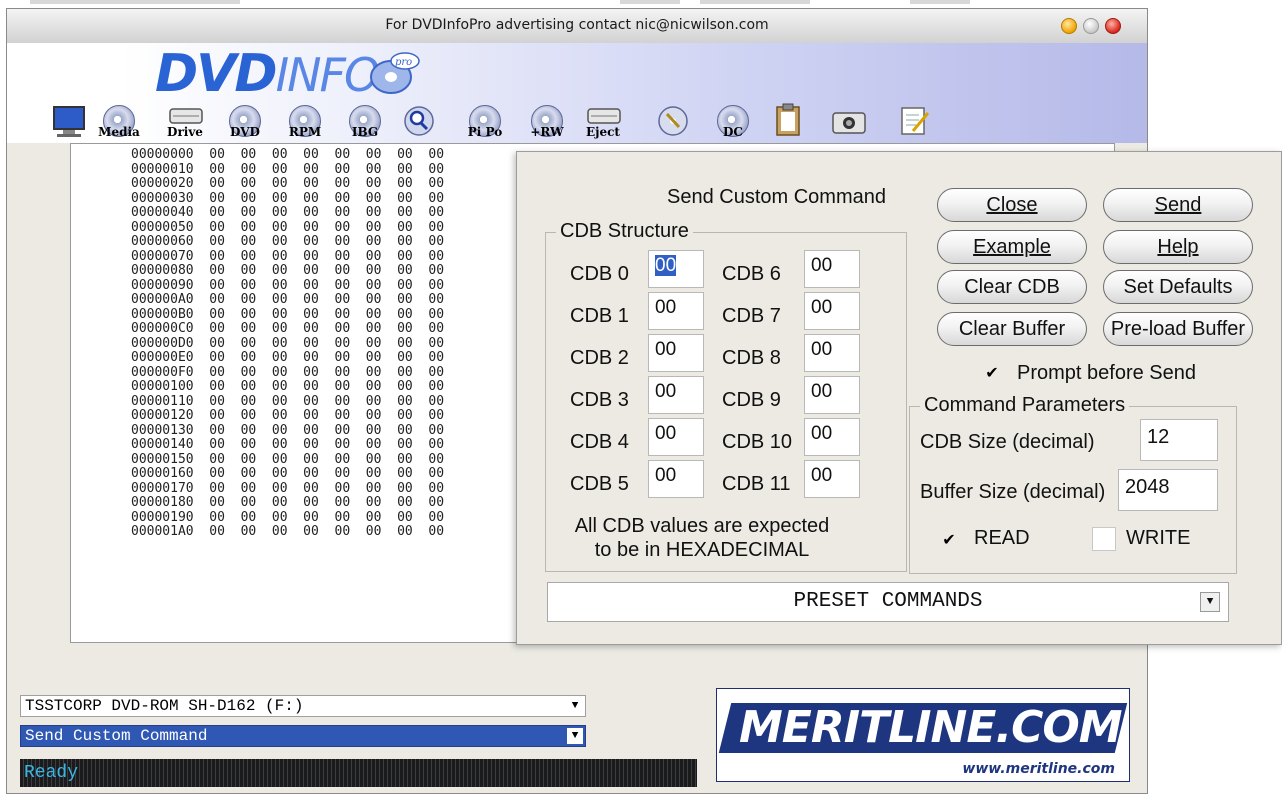 Image resolution: width=1282 pixels, height=794 pixels. I want to click on ad-brand: MERITLINE.COM, so click(931, 727).